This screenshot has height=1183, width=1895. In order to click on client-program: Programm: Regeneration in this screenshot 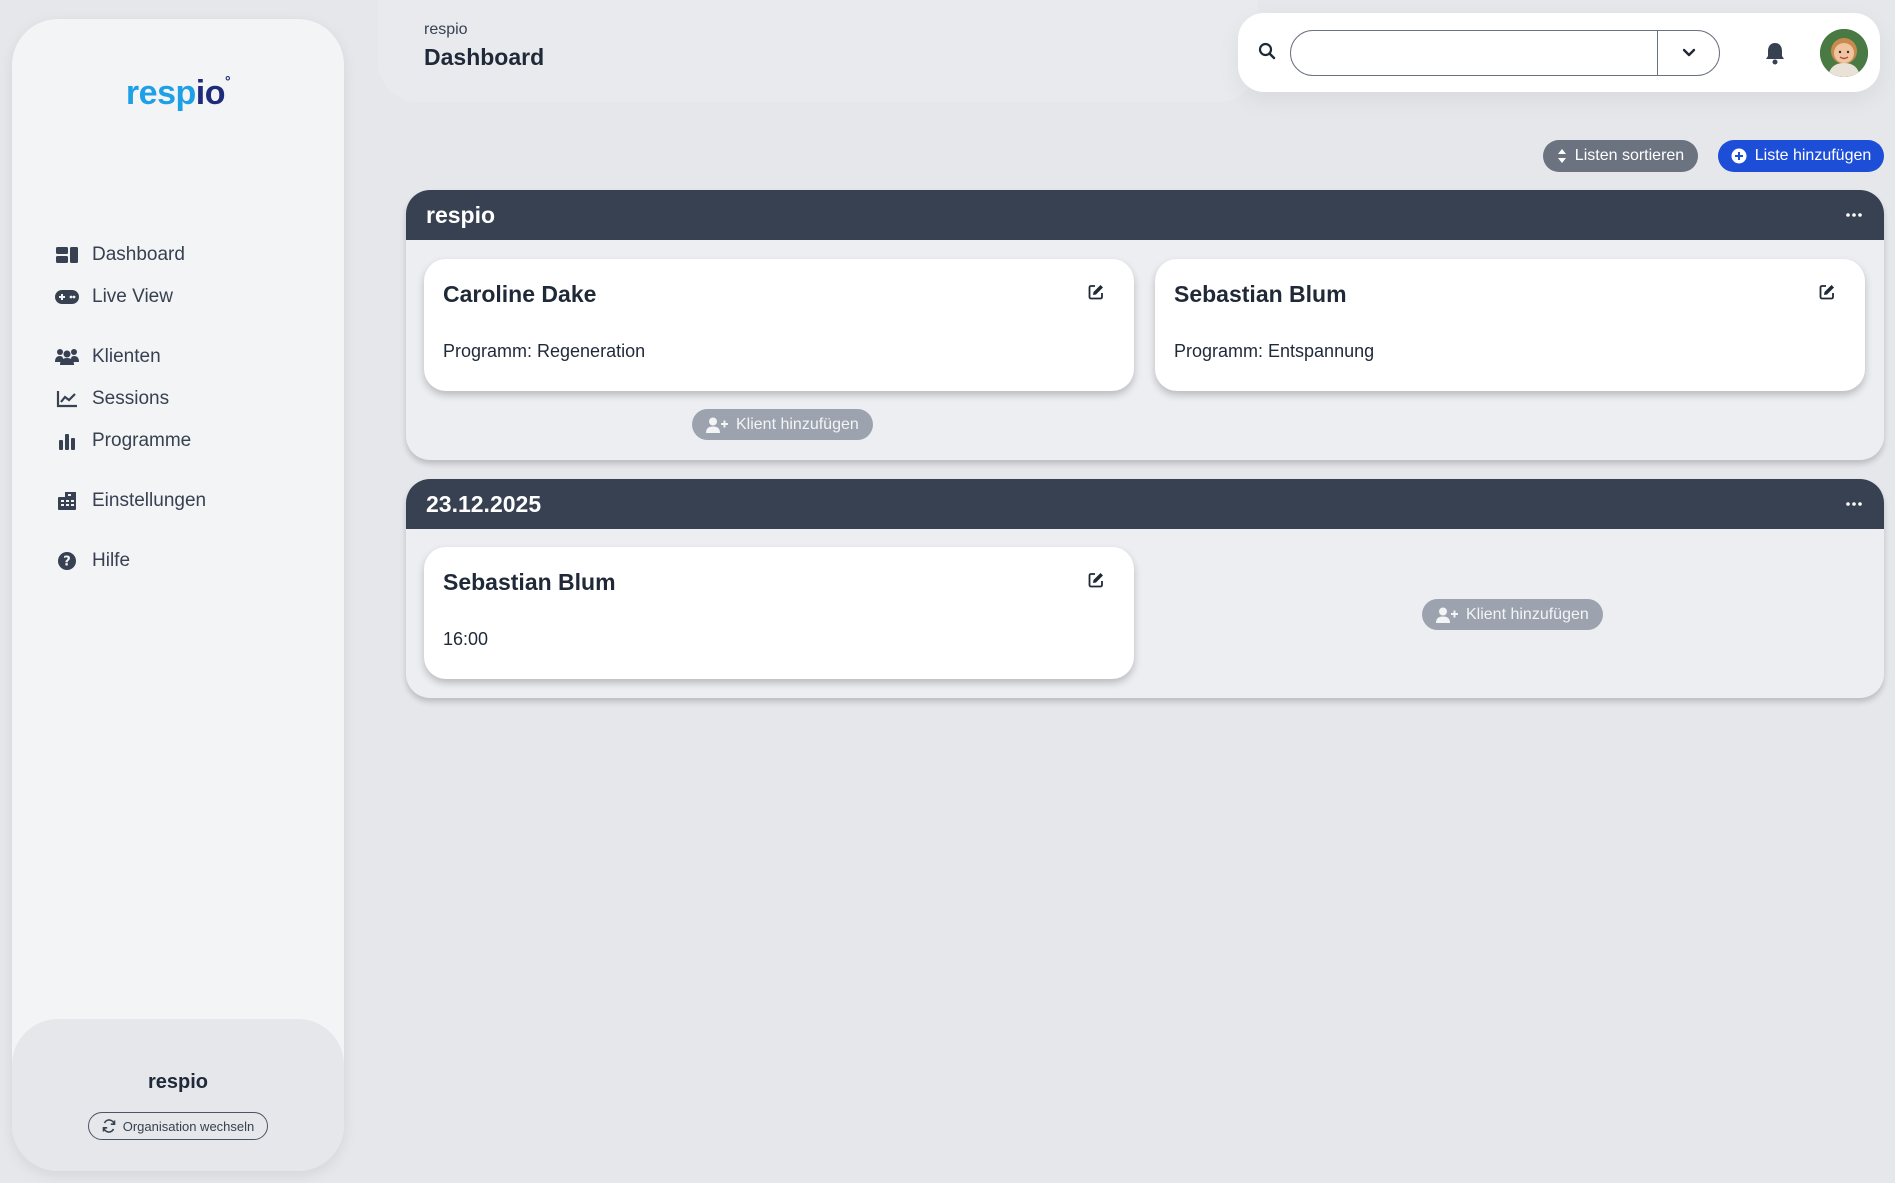, I will do `click(544, 351)`.